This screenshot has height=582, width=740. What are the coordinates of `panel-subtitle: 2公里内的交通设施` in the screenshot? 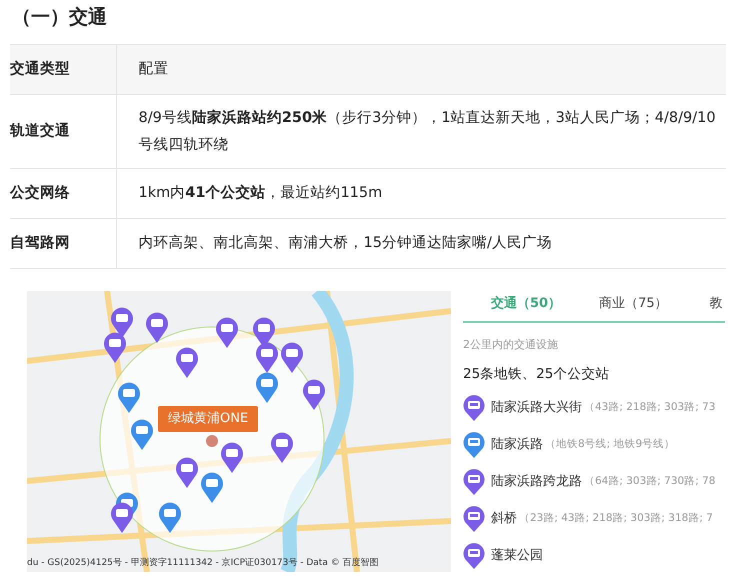 It's located at (511, 345).